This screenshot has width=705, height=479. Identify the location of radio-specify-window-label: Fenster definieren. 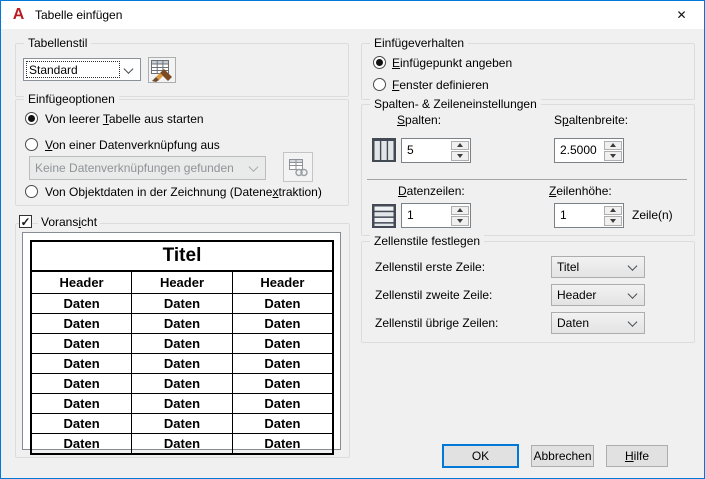
(440, 85).